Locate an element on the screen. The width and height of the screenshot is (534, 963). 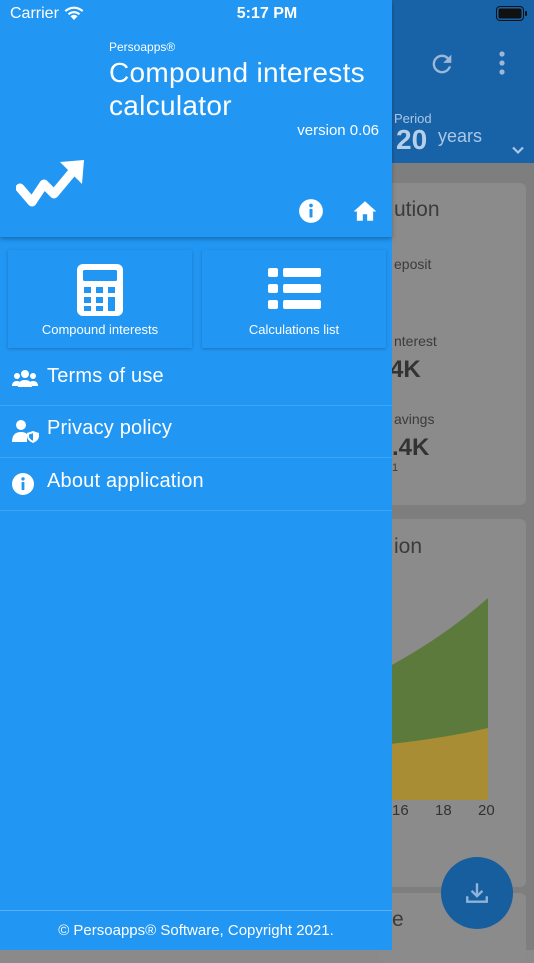
download-fab is located at coordinates (477, 893).